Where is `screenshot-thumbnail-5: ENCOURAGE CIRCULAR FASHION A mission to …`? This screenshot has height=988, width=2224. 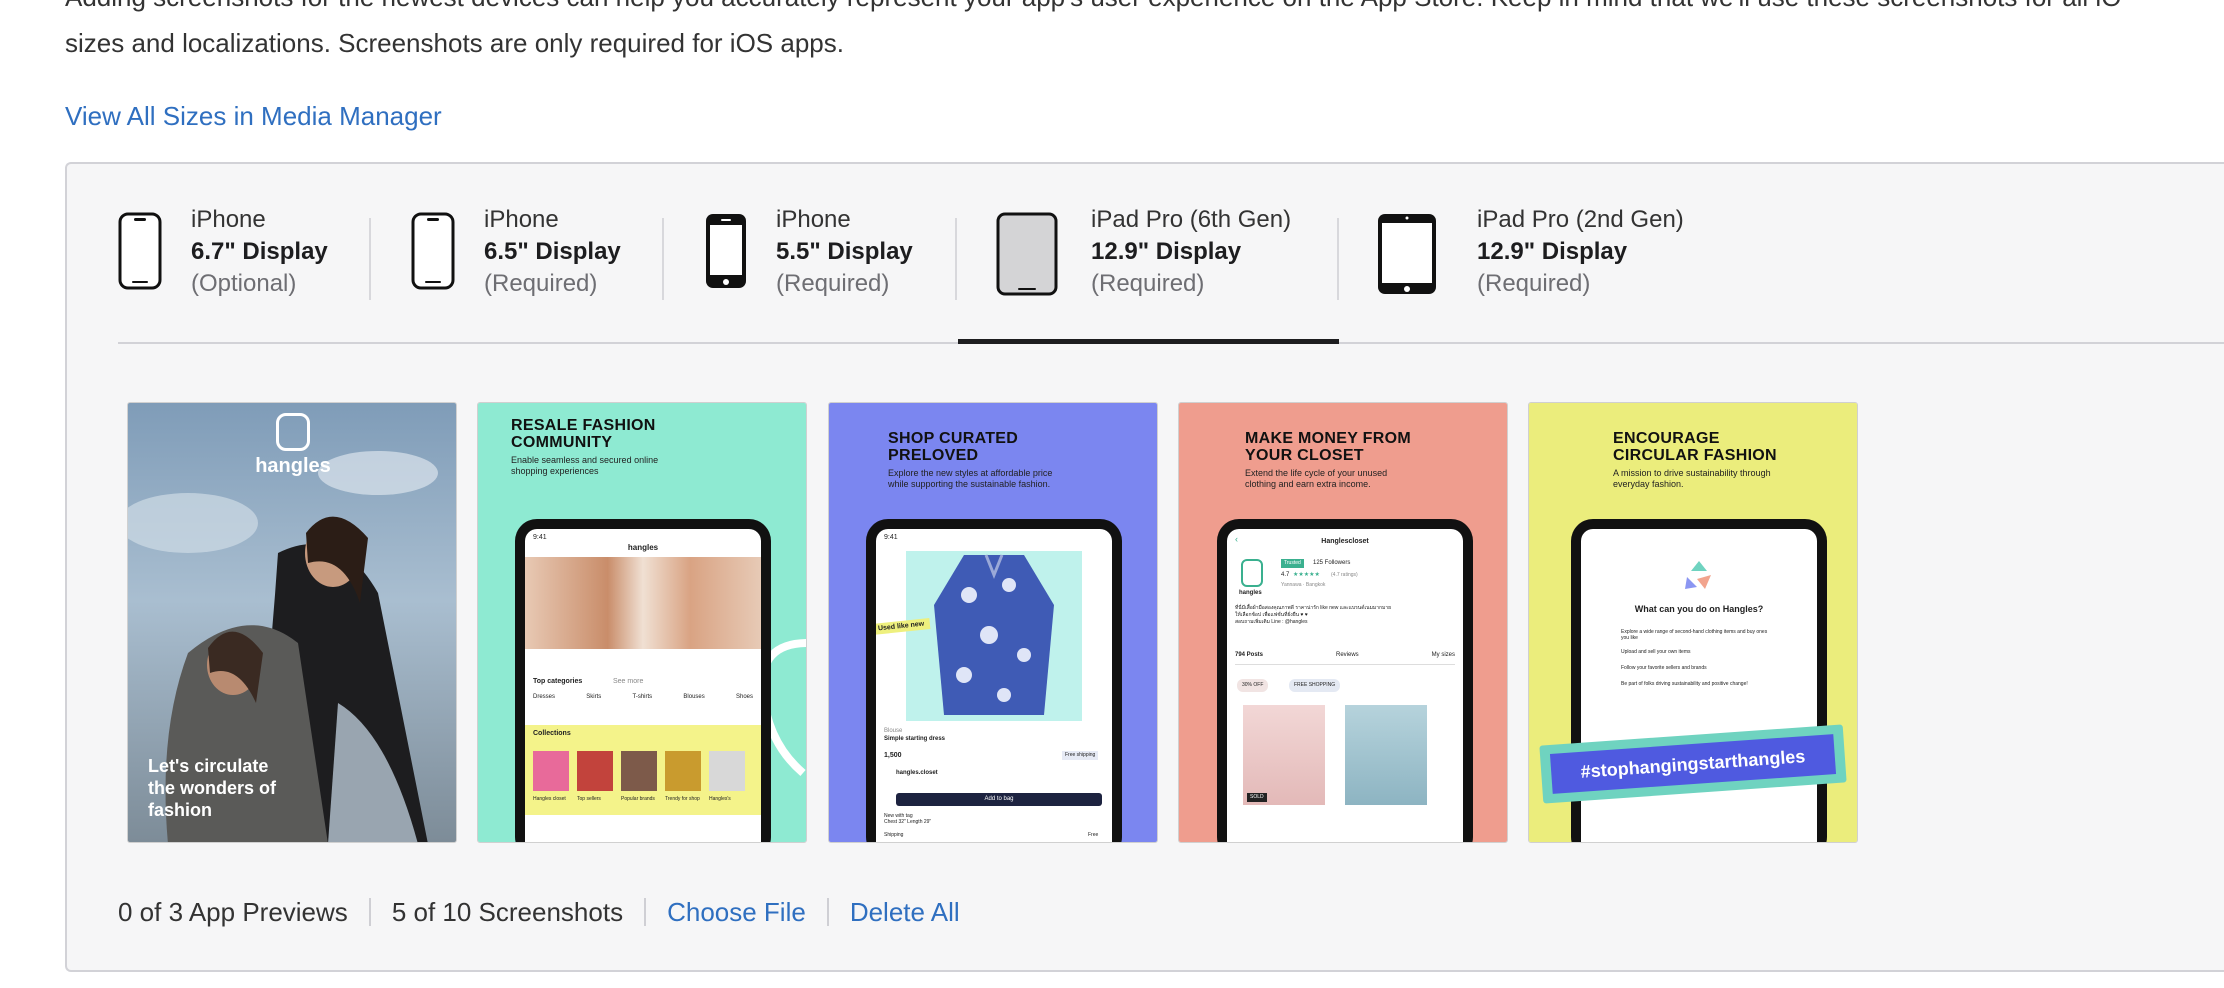 screenshot-thumbnail-5: ENCOURAGE CIRCULAR FASHION A mission to … is located at coordinates (1693, 622).